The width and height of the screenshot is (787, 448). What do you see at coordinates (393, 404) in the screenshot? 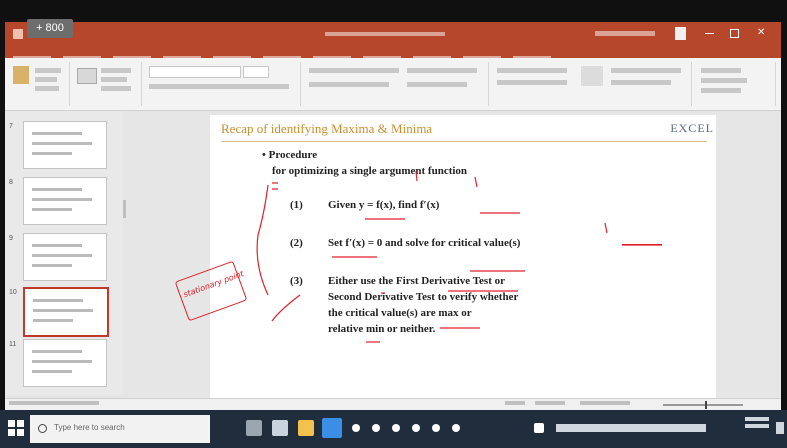
I see `status-bar` at bounding box center [393, 404].